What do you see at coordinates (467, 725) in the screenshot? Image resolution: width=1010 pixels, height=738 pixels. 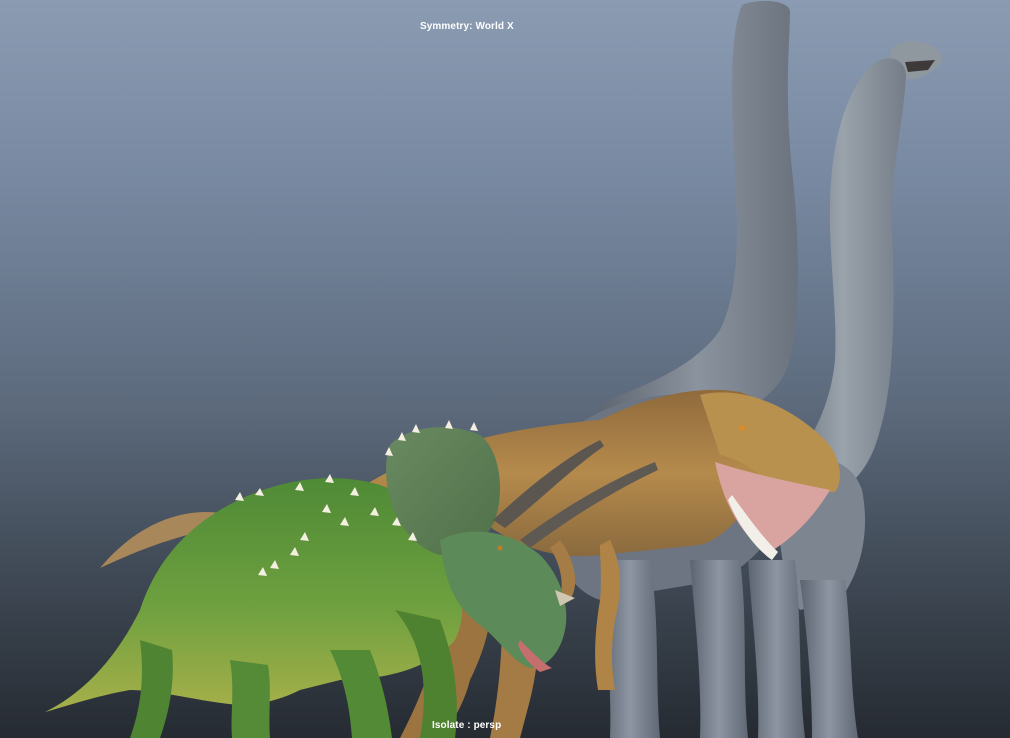 I see `isolate-label: Isolate : persp` at bounding box center [467, 725].